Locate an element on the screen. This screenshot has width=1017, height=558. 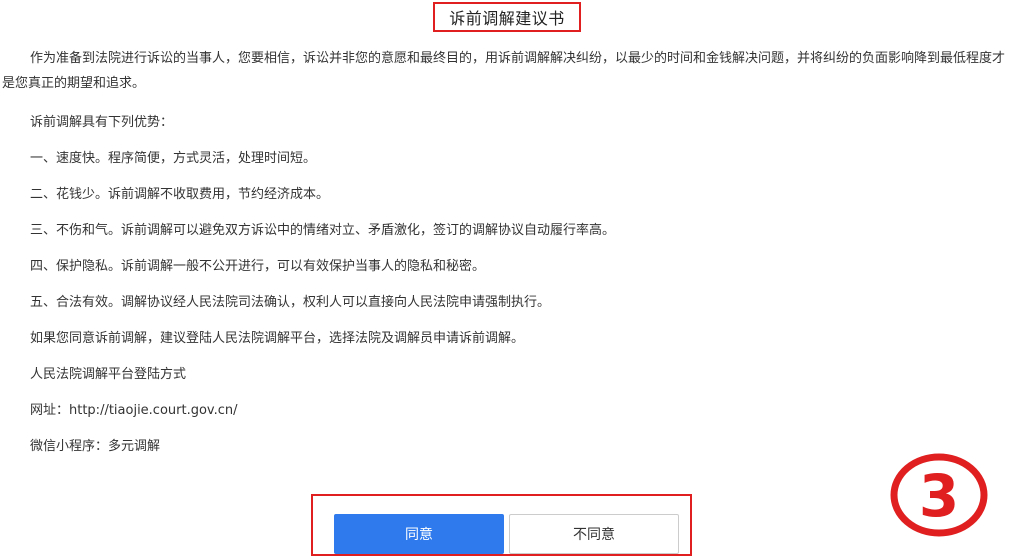
advantage-item: 五、合法有效。调解协议经人民法院司法确认，权利人可以直接向人民法院申请强制执行。 is located at coordinates (290, 302).